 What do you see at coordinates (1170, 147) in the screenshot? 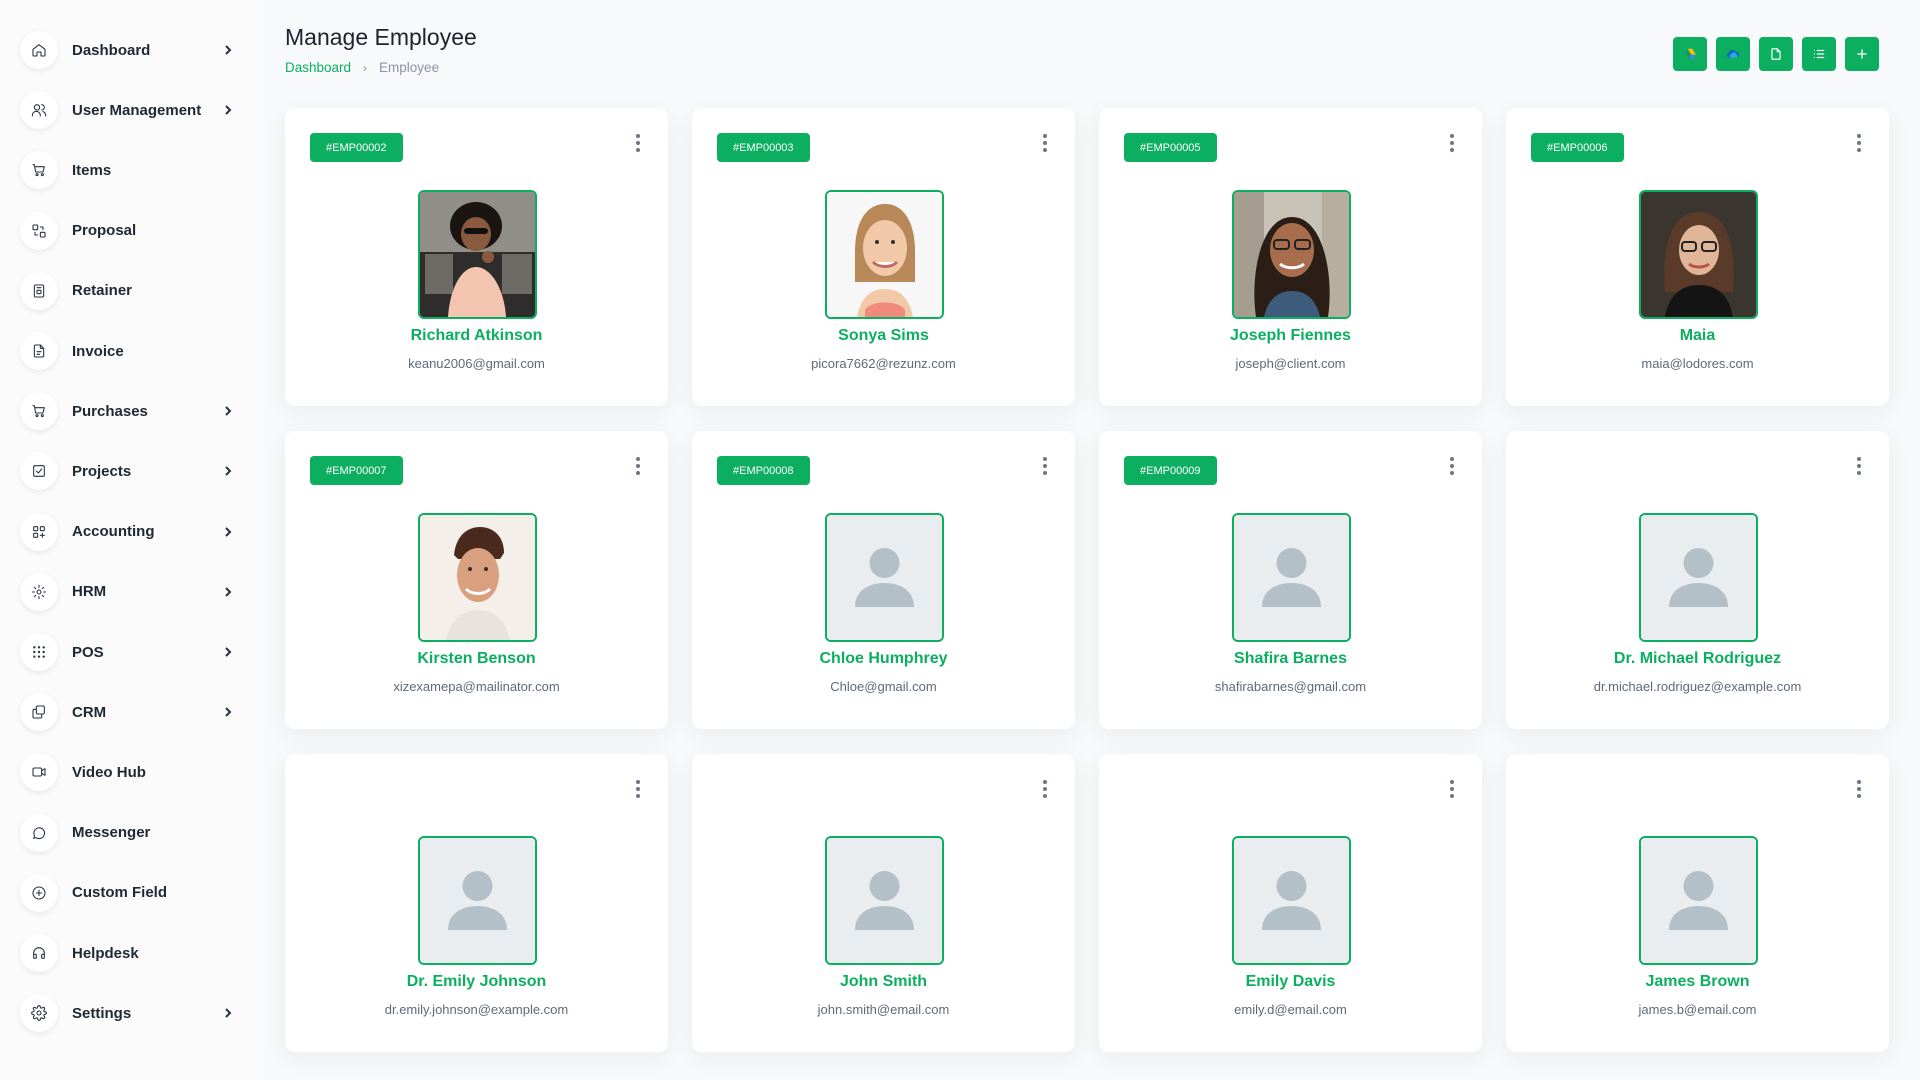
I see `employee-id-badge: #EMP00005` at bounding box center [1170, 147].